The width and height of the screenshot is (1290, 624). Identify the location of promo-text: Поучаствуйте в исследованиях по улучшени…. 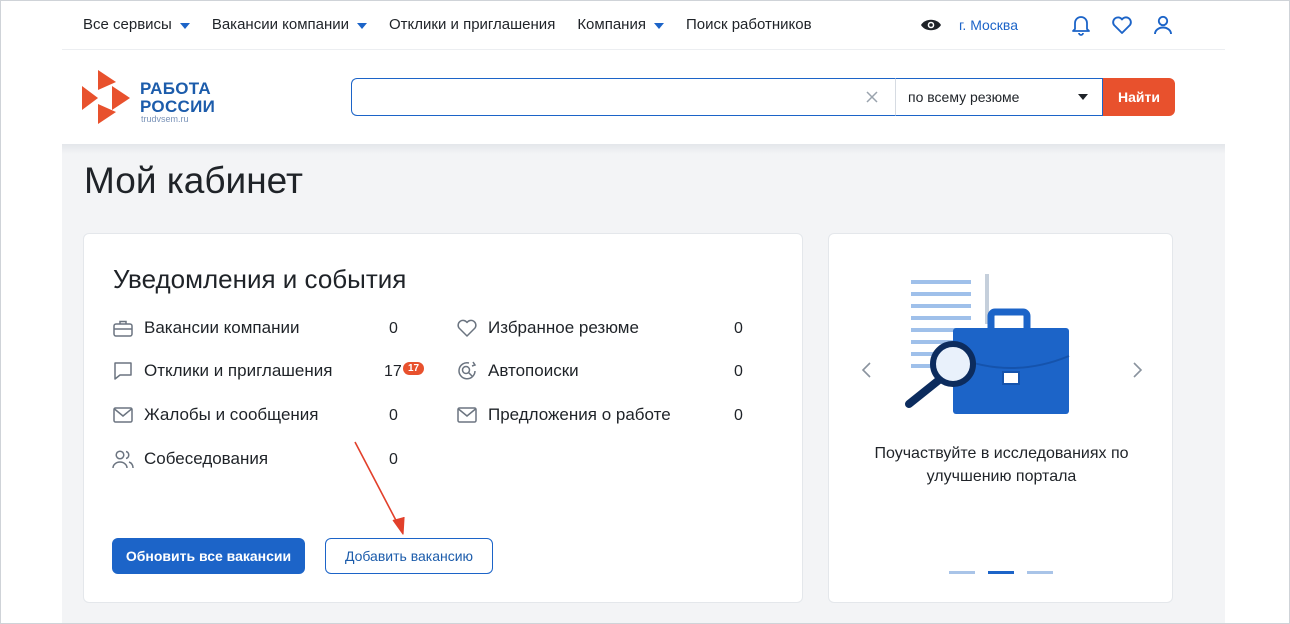
(1001, 465).